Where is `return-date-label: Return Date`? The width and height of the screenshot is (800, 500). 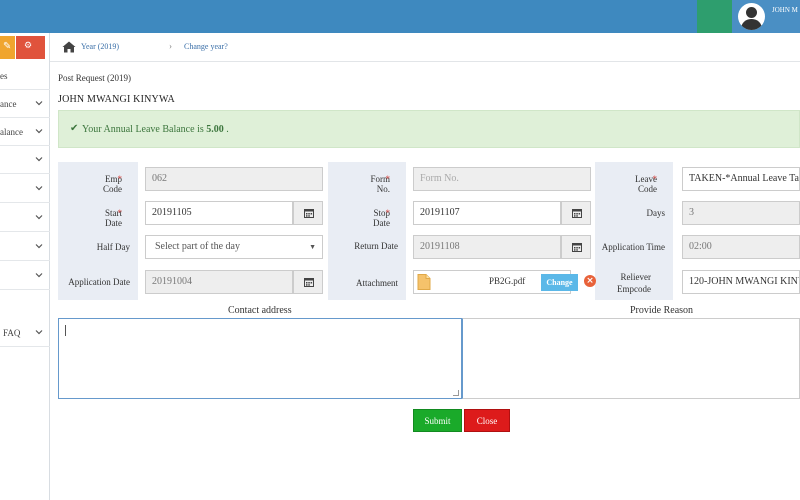
return-date-label: Return Date is located at coordinates (367, 247).